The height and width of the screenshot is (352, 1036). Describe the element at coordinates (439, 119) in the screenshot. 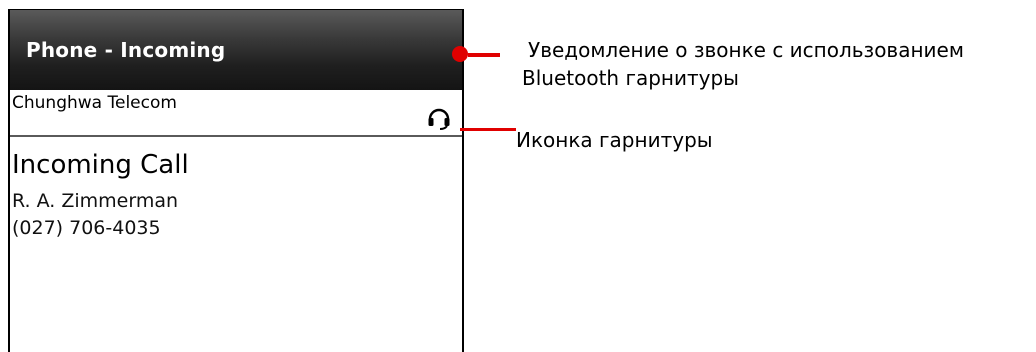

I see `headset-icon` at that location.